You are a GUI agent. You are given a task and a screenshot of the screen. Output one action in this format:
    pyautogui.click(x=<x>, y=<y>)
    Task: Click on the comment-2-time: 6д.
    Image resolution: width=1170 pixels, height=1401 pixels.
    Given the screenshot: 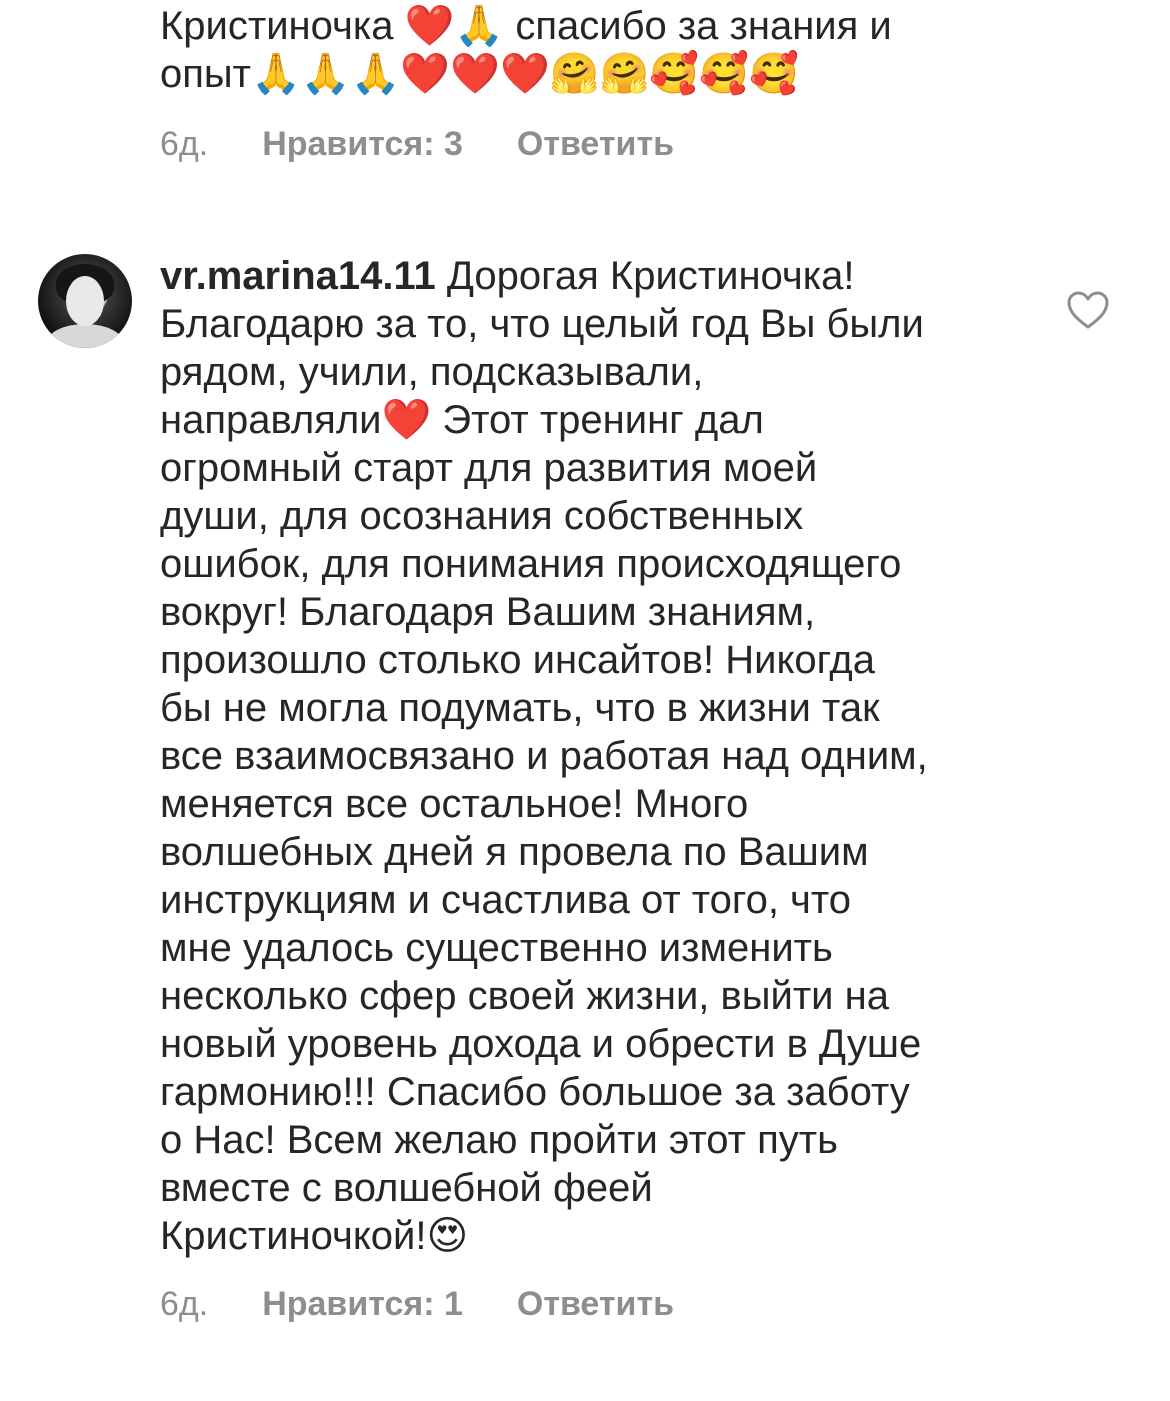 What is the action you would take?
    pyautogui.click(x=184, y=1304)
    